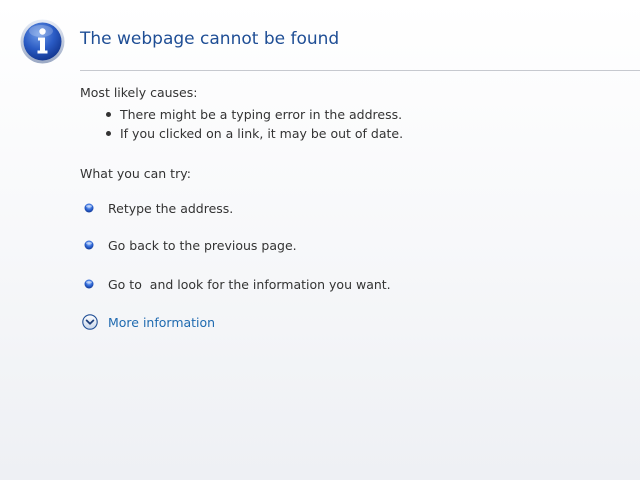 The image size is (640, 480). I want to click on try-heading: What you can try:, so click(135, 173).